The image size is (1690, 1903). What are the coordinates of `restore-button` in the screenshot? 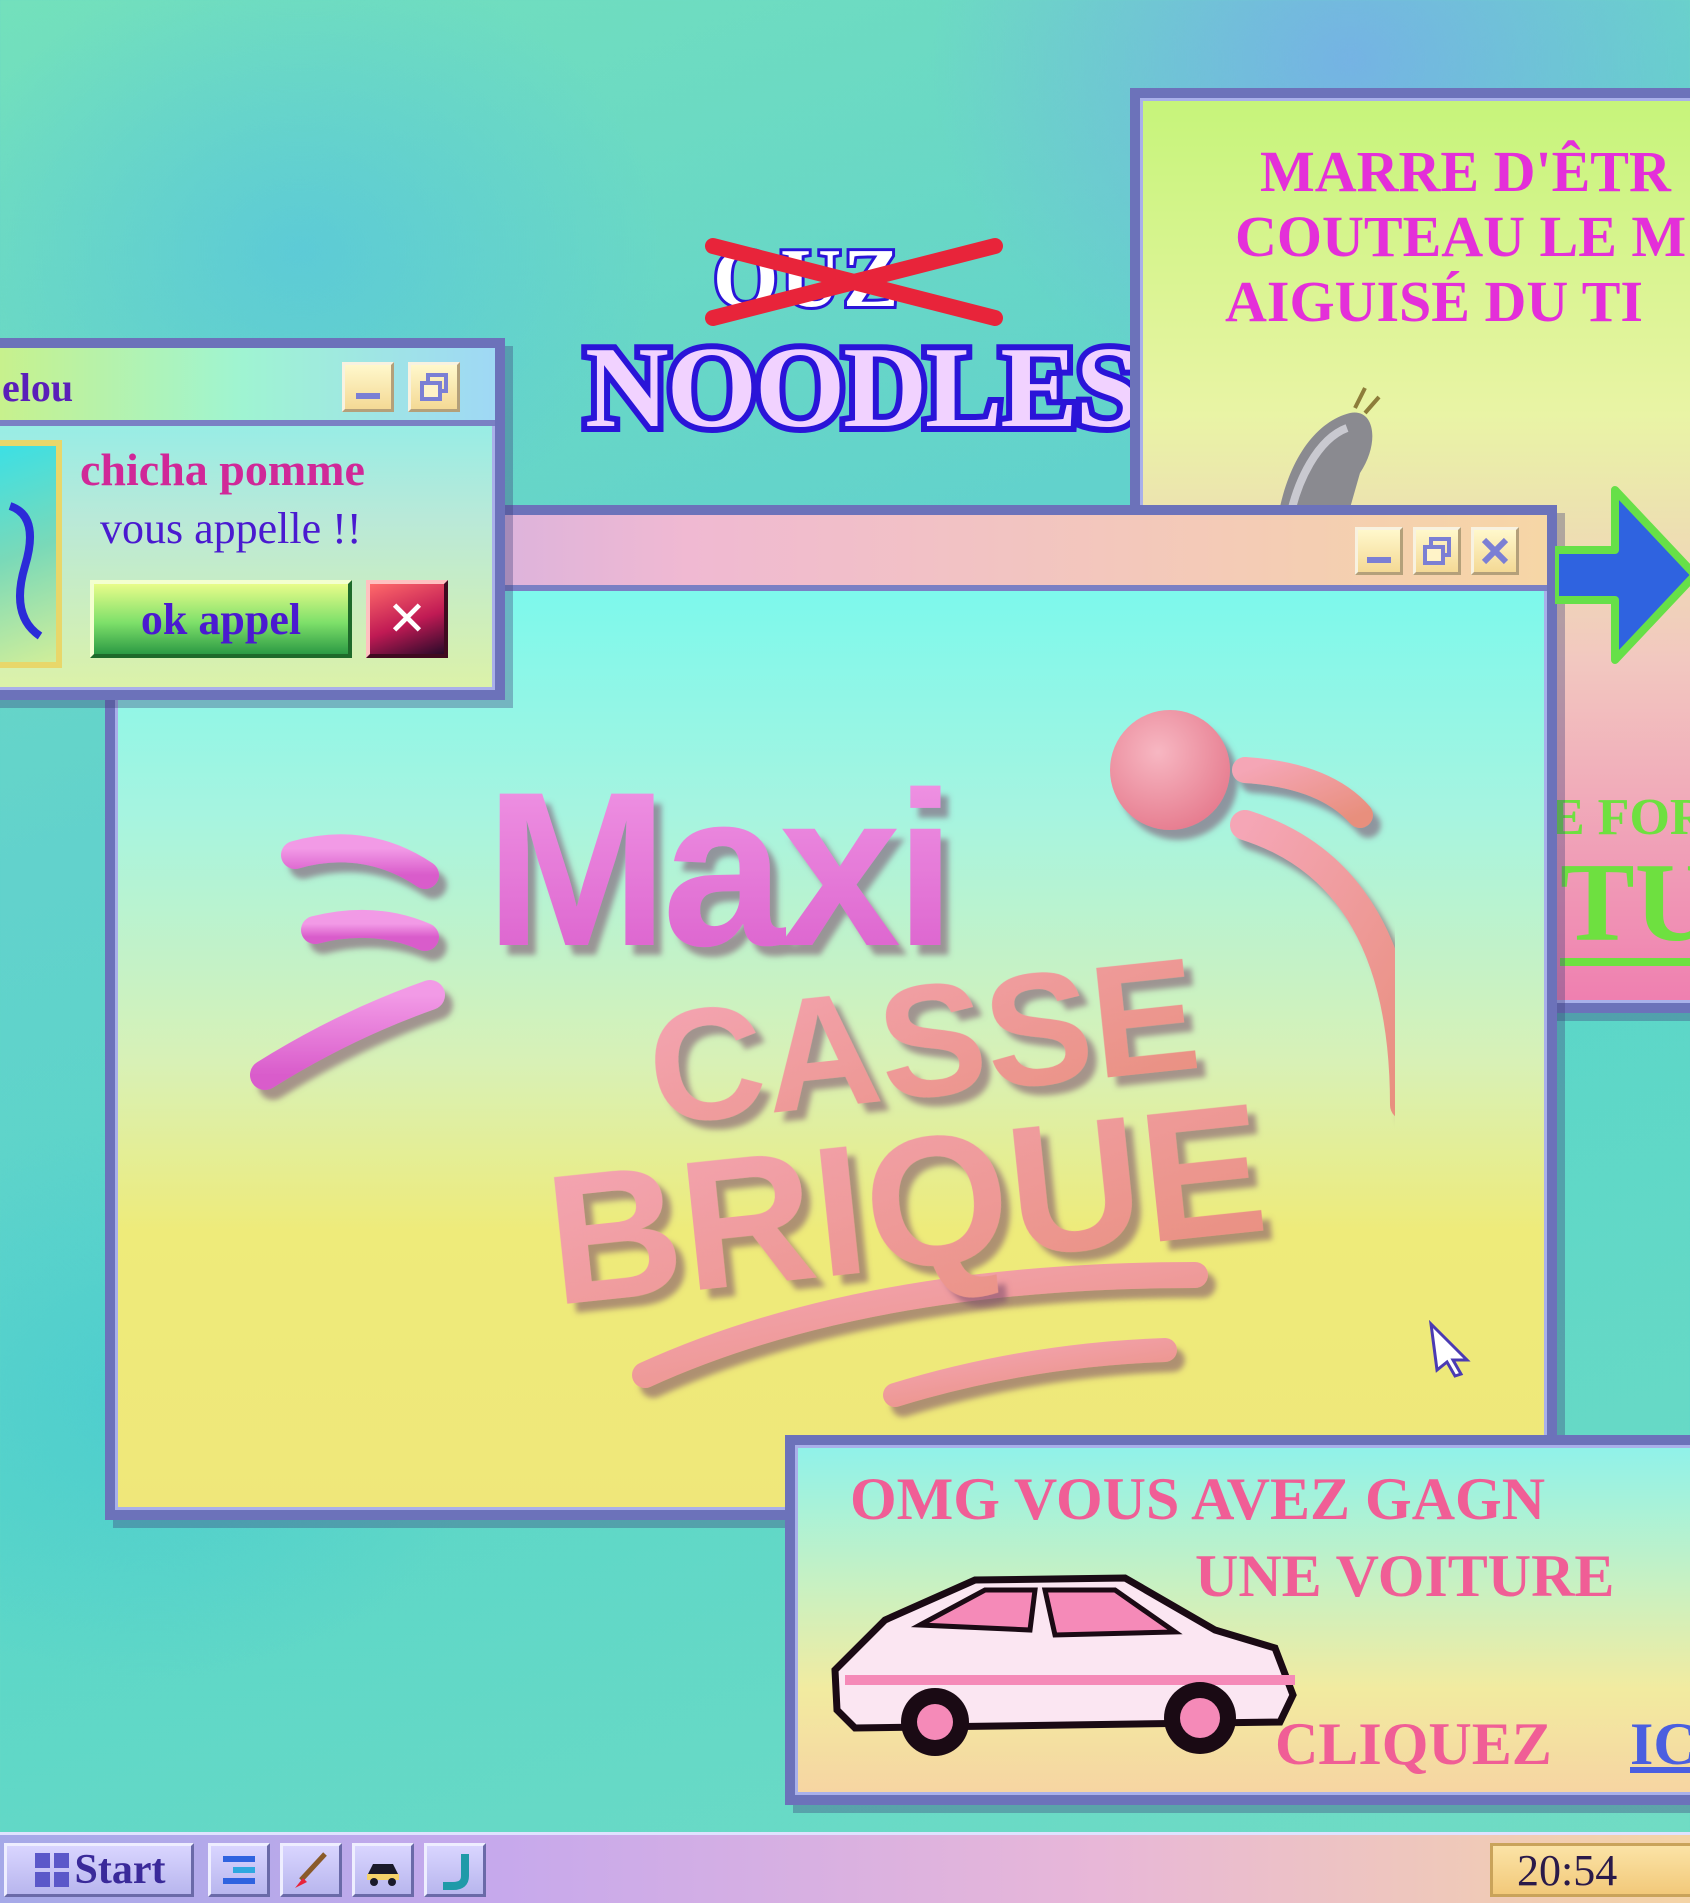 It's located at (1437, 551).